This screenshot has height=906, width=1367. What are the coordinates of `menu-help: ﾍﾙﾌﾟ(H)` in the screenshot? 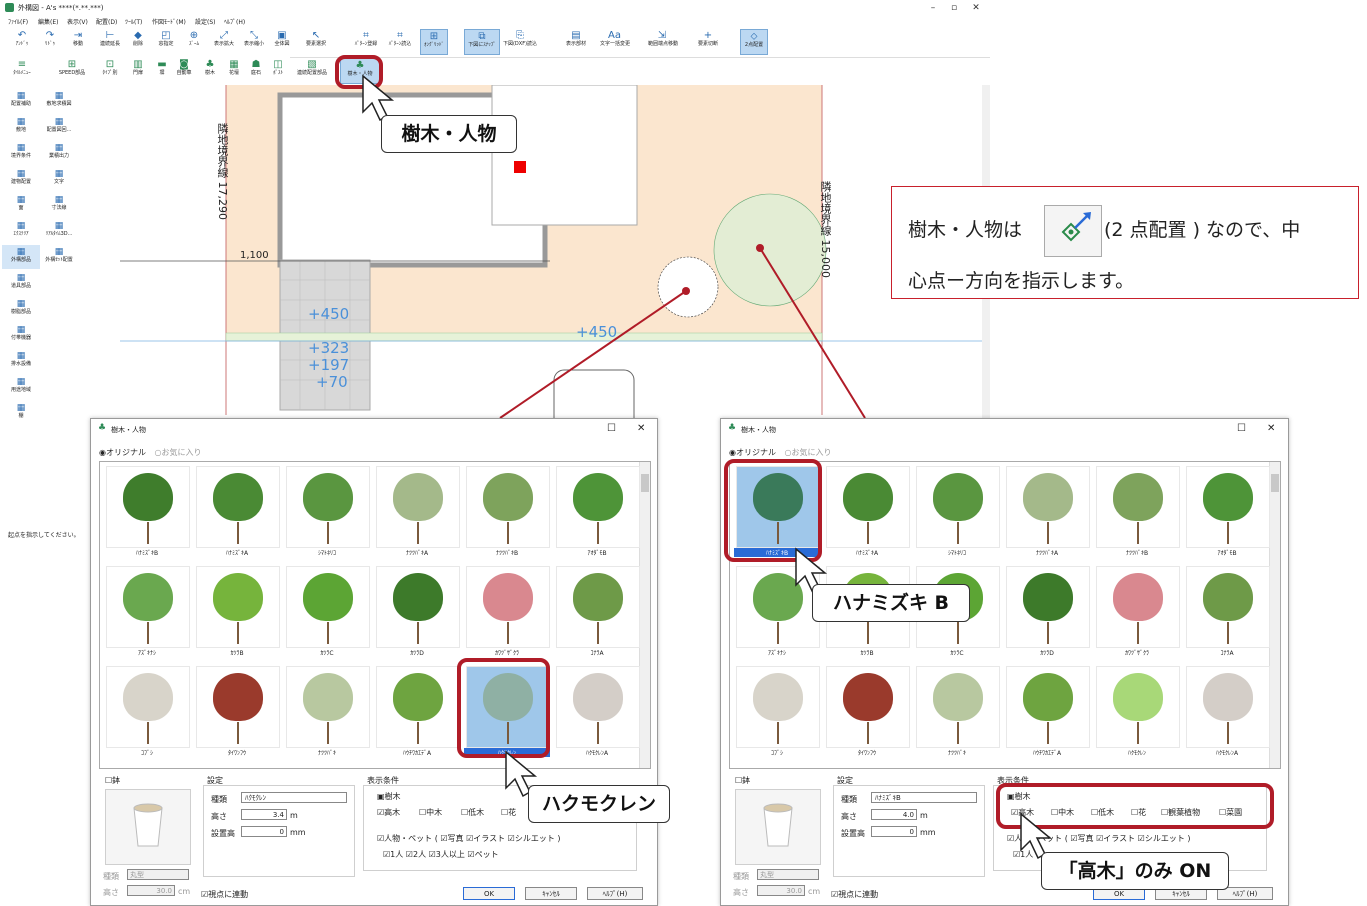 It's located at (234, 21).